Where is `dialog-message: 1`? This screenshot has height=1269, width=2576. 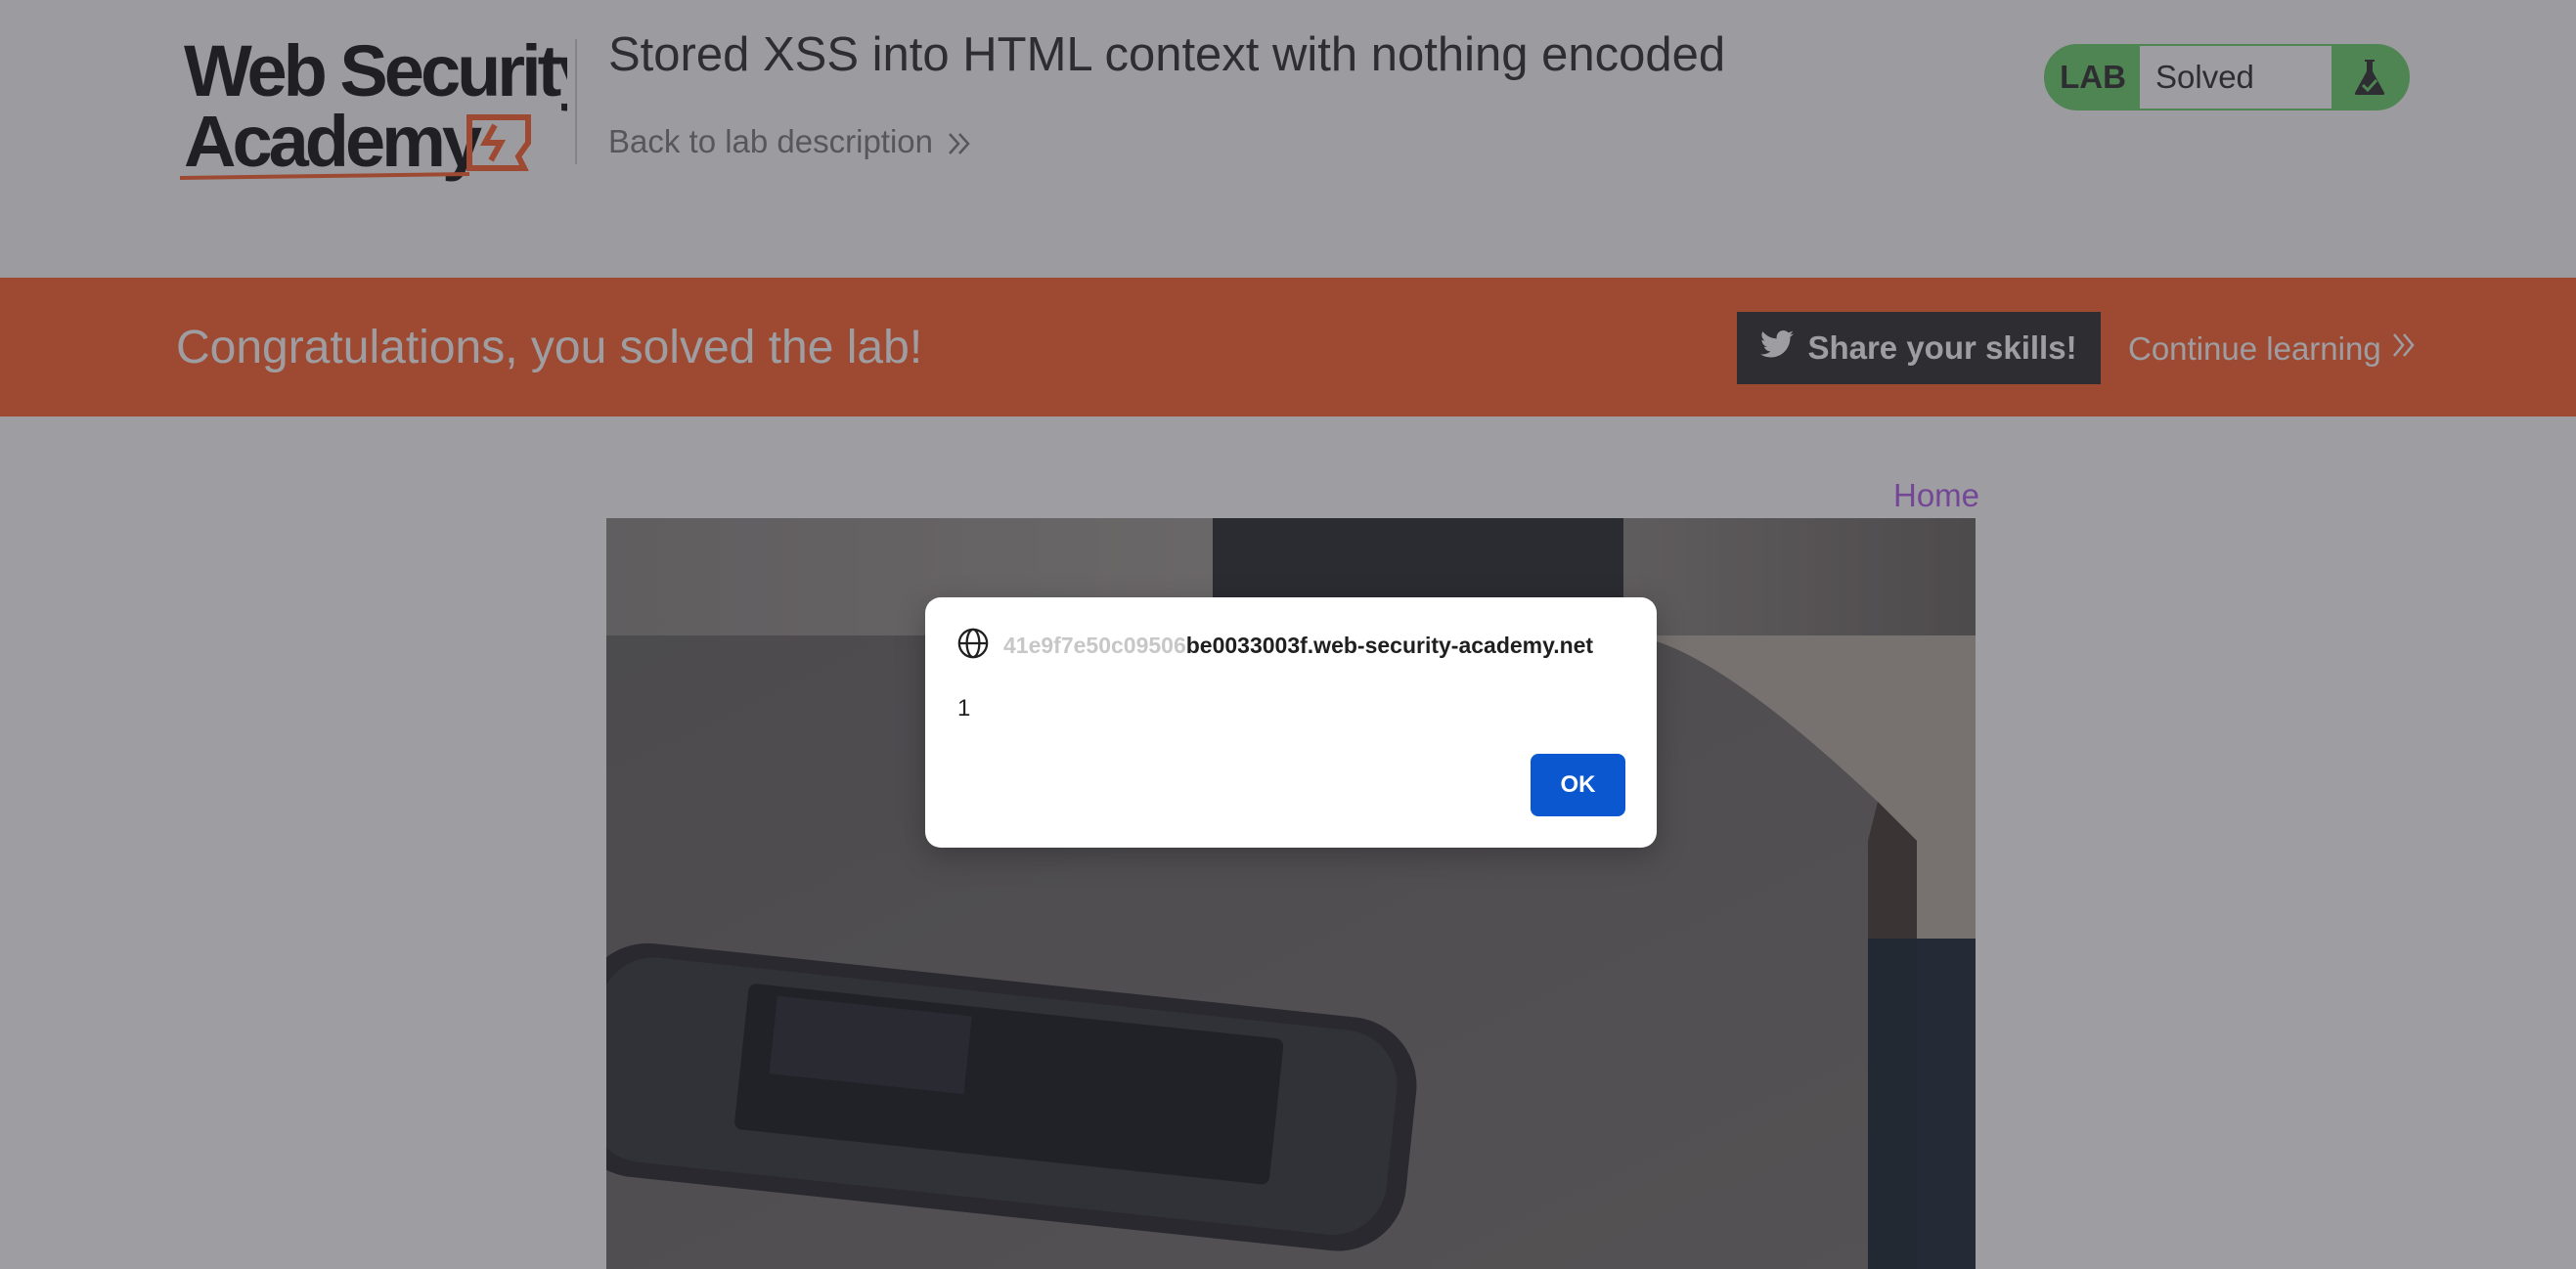 dialog-message: 1 is located at coordinates (964, 708).